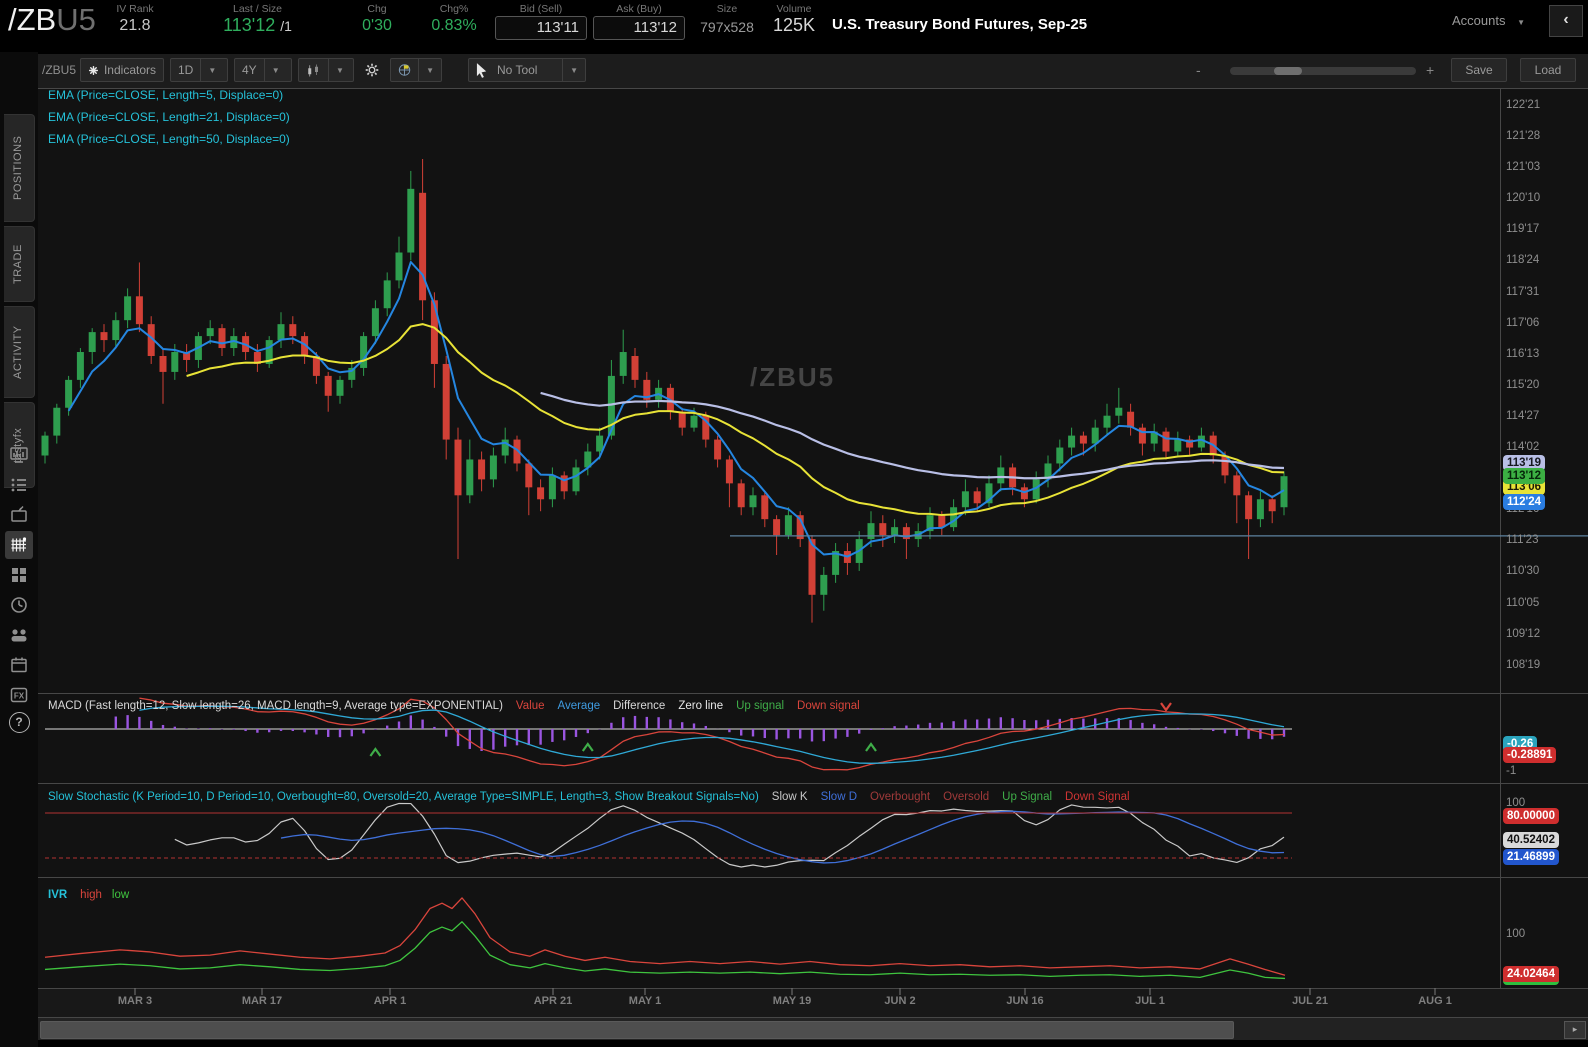  I want to click on macd-legend-item-average: Average, so click(579, 706).